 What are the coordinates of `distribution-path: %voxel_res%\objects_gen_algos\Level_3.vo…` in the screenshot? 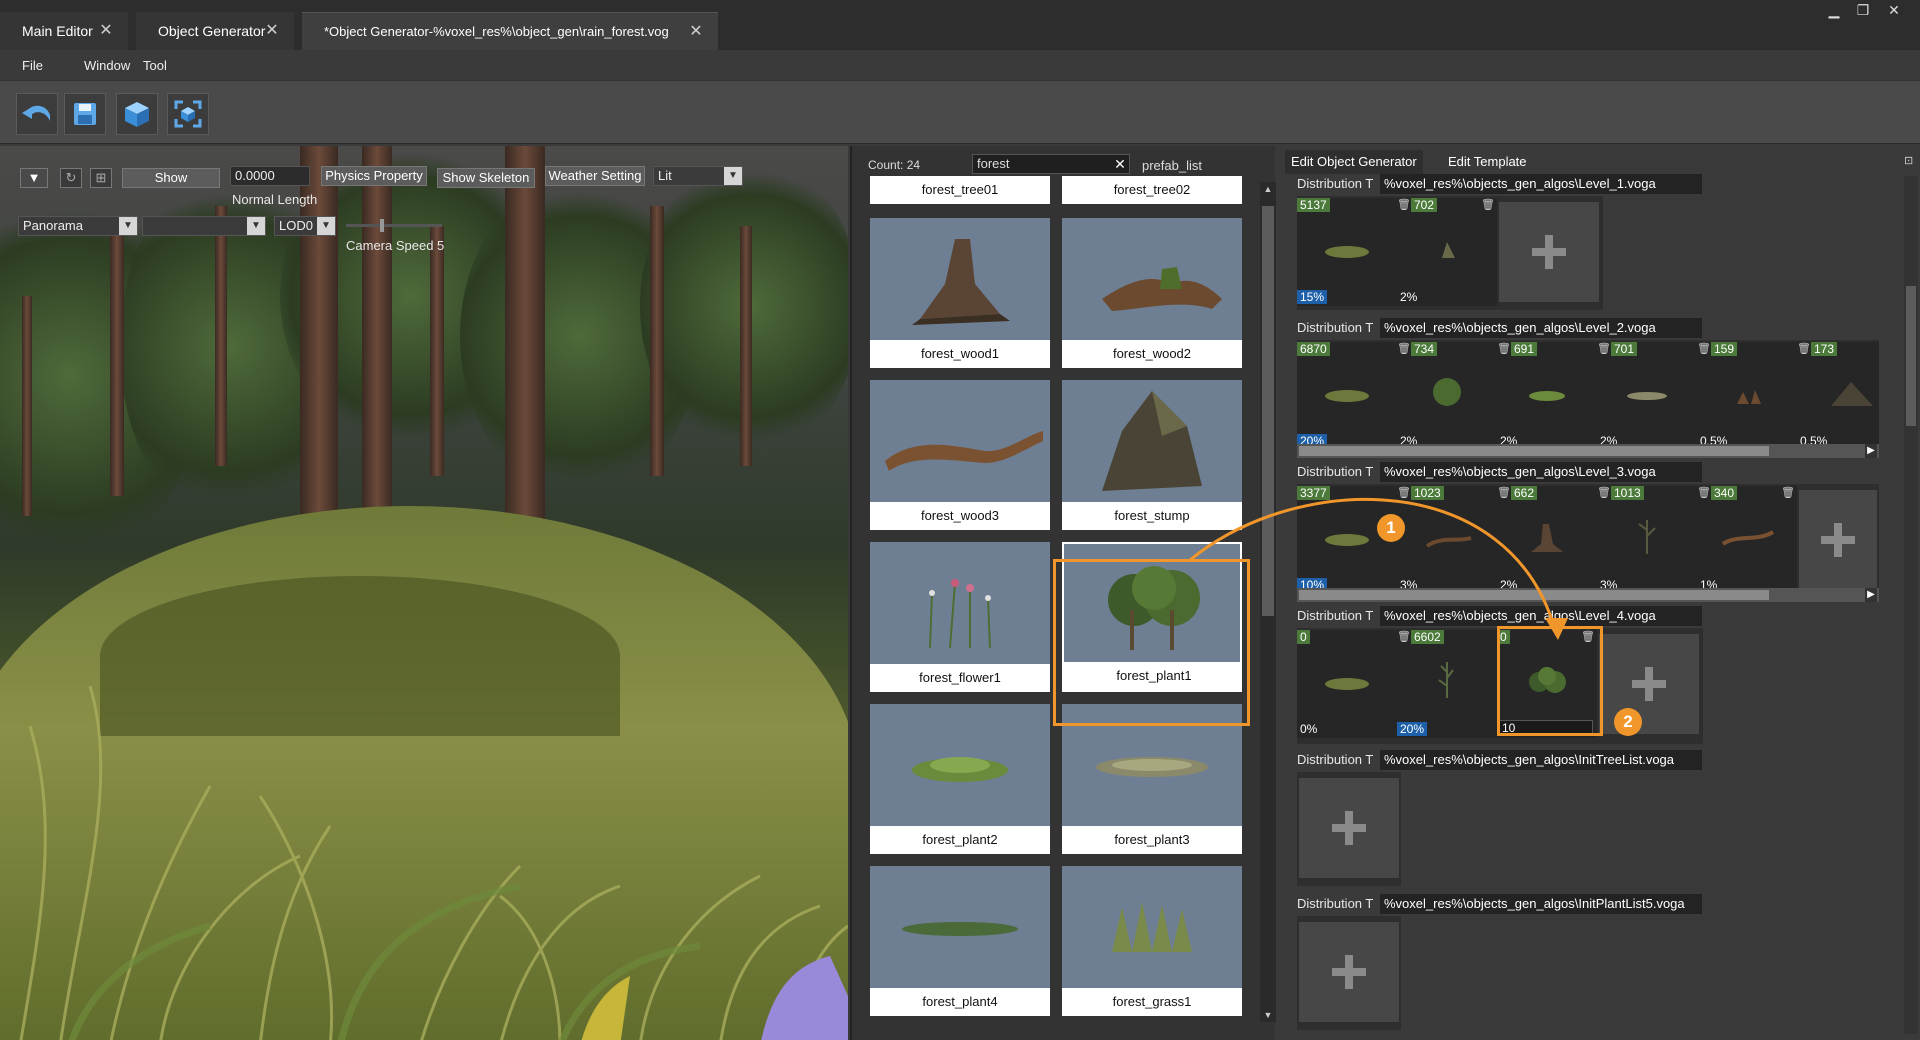 It's located at (1541, 472).